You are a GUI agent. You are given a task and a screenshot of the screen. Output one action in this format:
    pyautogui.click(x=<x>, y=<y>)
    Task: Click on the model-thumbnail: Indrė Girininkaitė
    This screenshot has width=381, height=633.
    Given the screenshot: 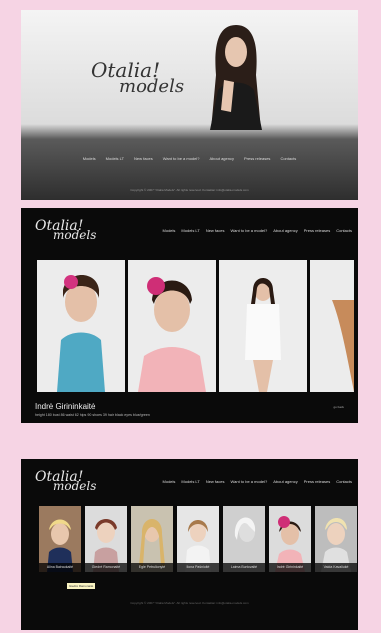 What is the action you would take?
    pyautogui.click(x=290, y=539)
    